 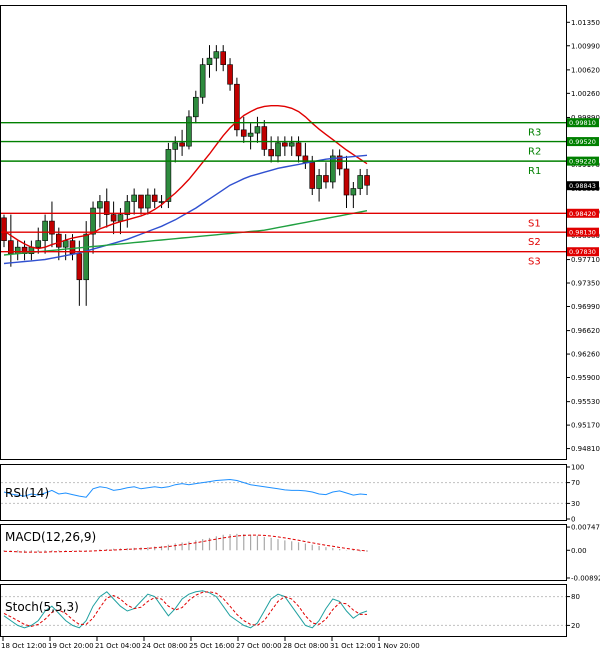 What do you see at coordinates (582, 123) in the screenshot?
I see `level-price-label: 0.99810` at bounding box center [582, 123].